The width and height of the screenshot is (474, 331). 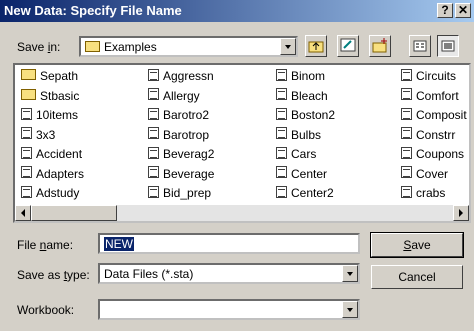 I want to click on save-button: Save, so click(x=417, y=245).